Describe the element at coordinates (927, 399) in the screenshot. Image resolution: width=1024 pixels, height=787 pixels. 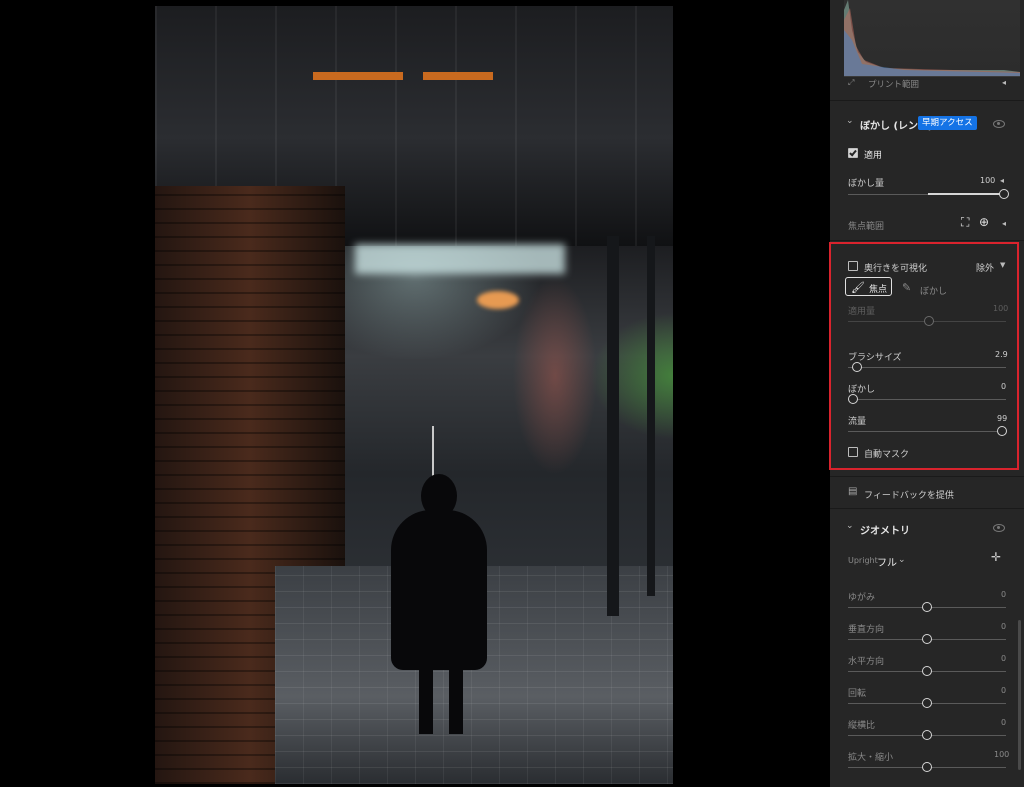
I see `feather-track` at that location.